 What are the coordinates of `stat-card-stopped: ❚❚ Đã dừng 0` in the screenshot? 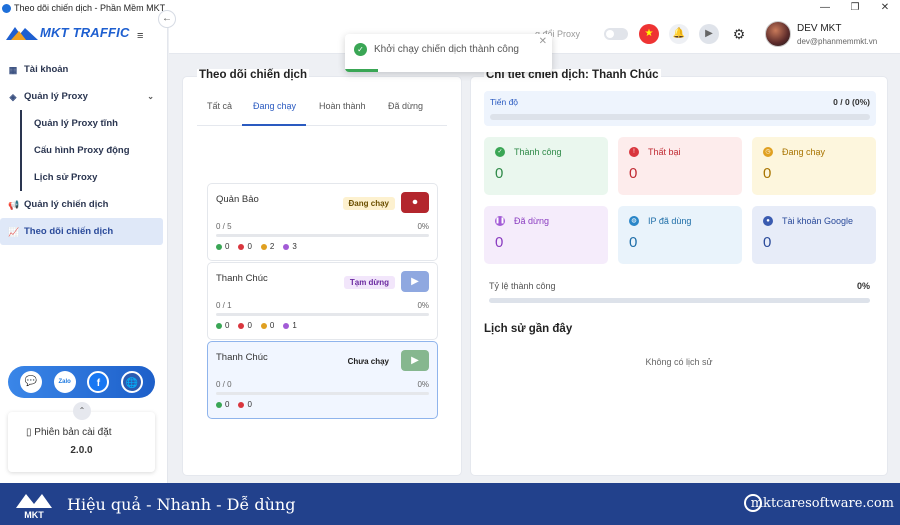 It's located at (546, 235).